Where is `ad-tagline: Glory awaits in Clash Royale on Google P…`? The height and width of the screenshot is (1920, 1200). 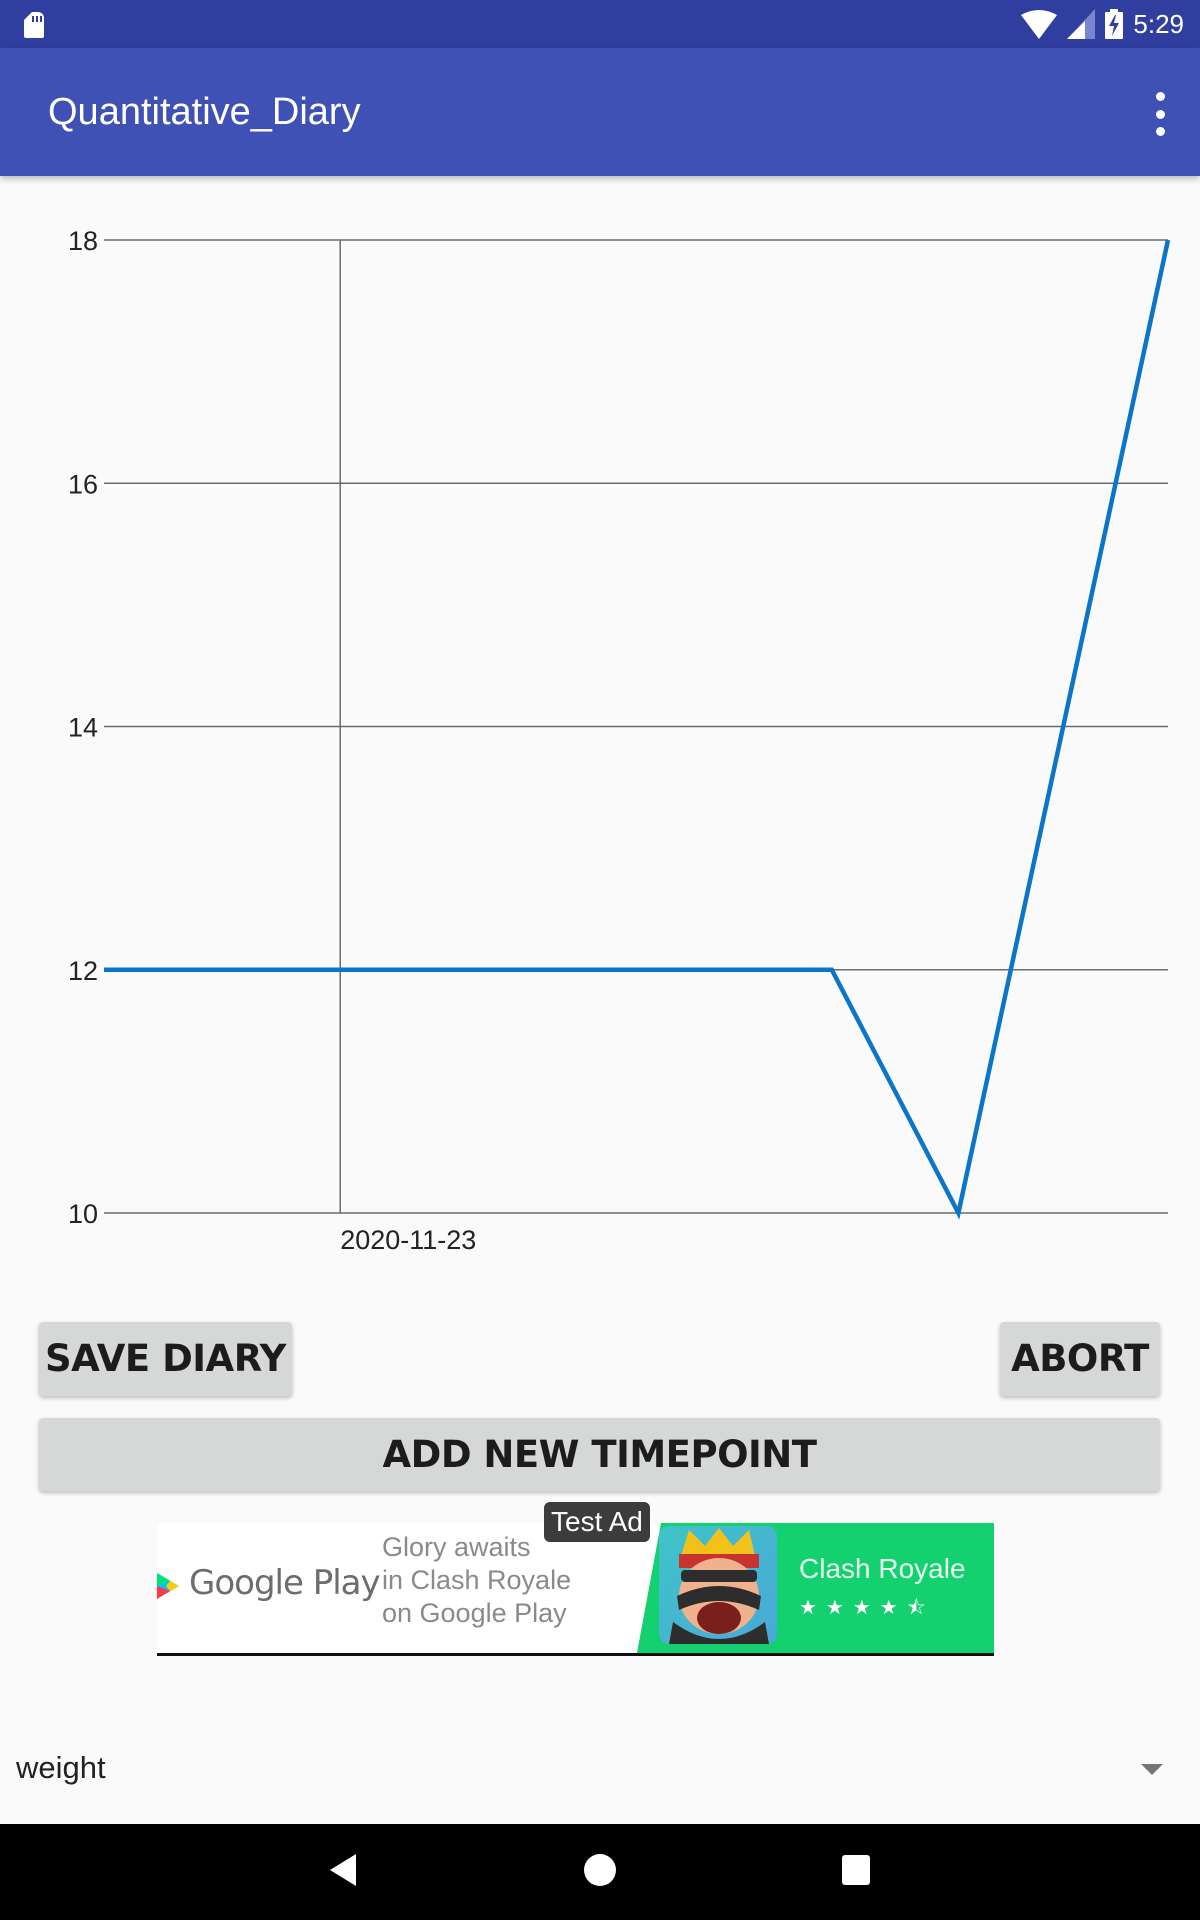
ad-tagline: Glory awaits in Clash Royale on Google P… is located at coordinates (476, 1580).